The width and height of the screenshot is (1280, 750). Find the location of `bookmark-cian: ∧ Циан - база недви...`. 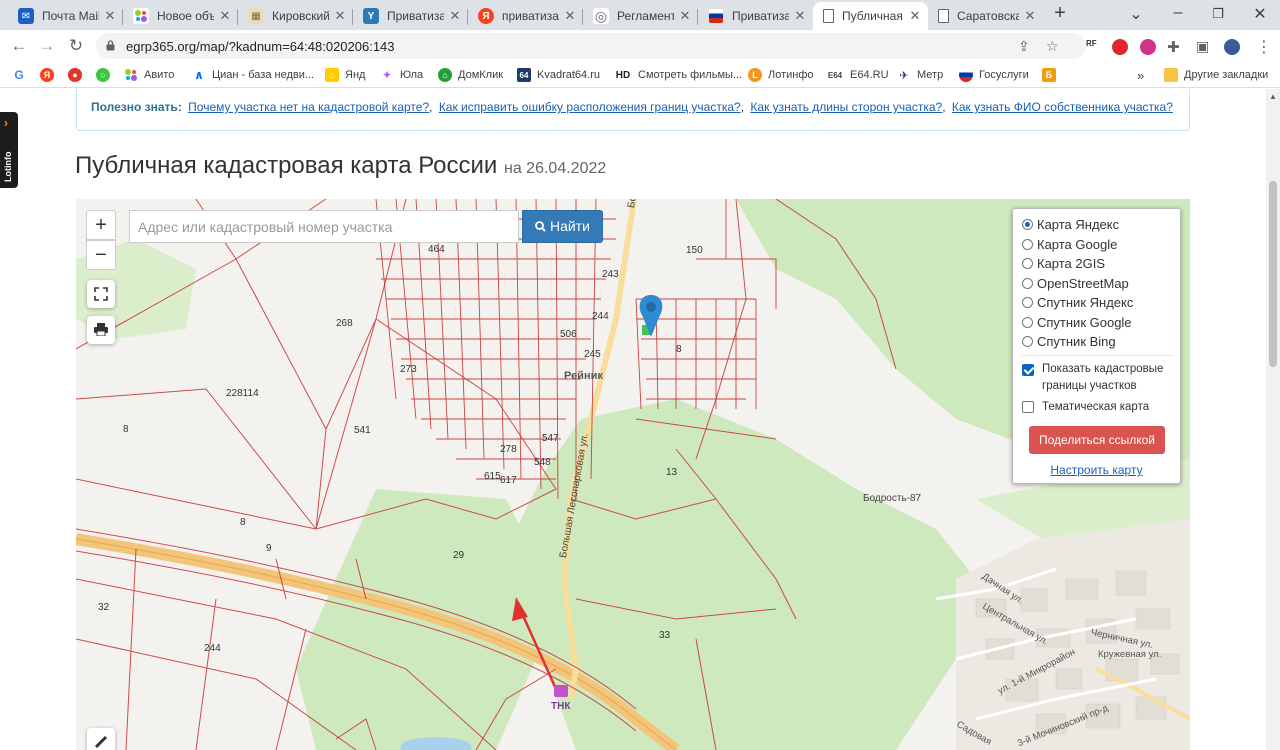

bookmark-cian: ∧ Циан - база недви... is located at coordinates (253, 75).